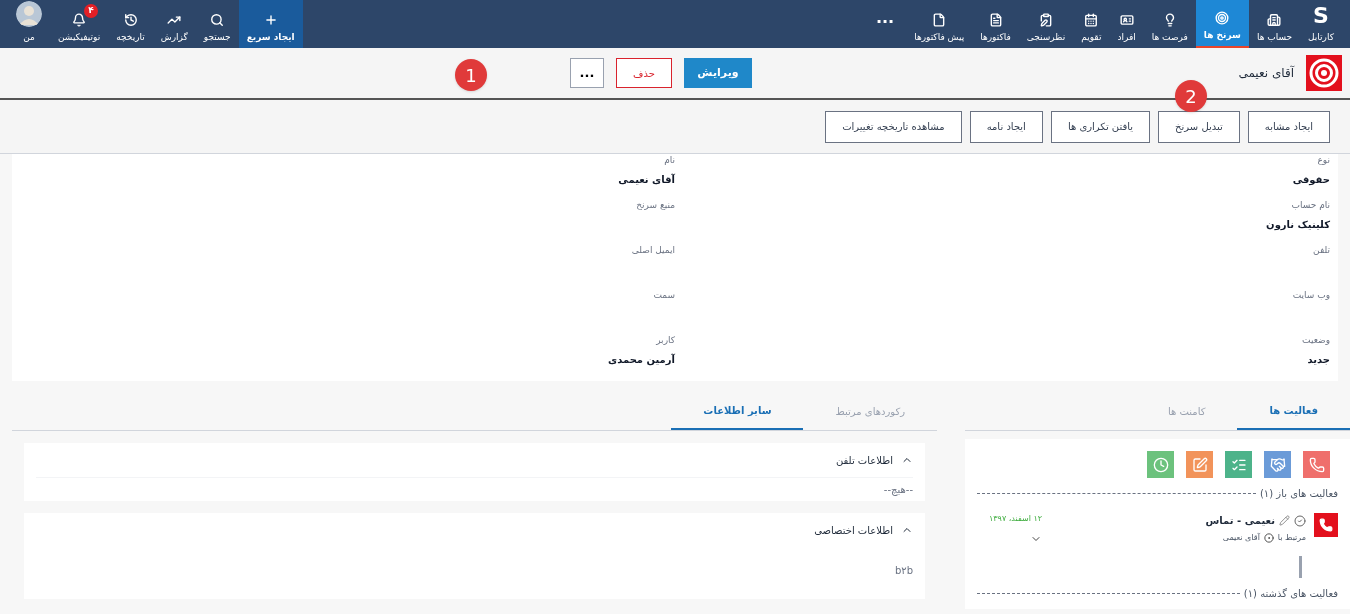 The image size is (1350, 614). Describe the element at coordinates (1284, 520) in the screenshot. I see `edit-icon` at that location.